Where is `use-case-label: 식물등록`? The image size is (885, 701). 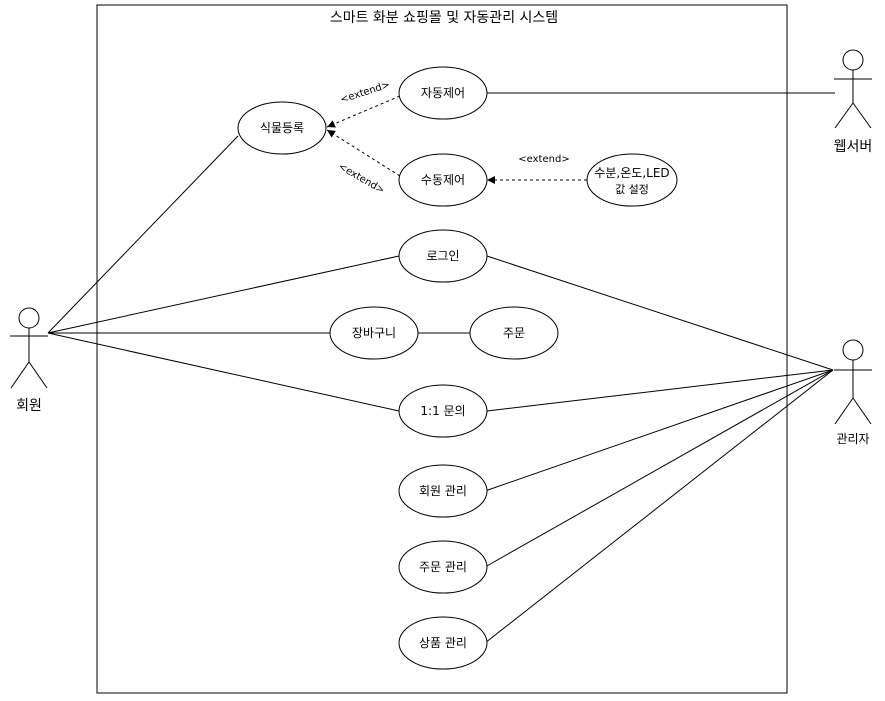
use-case-label: 식물등록 is located at coordinates (282, 128).